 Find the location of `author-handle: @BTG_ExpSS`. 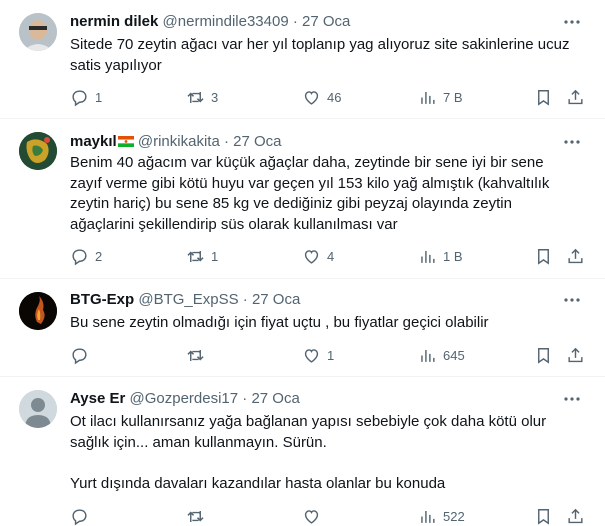

author-handle: @BTG_ExpSS is located at coordinates (188, 299).